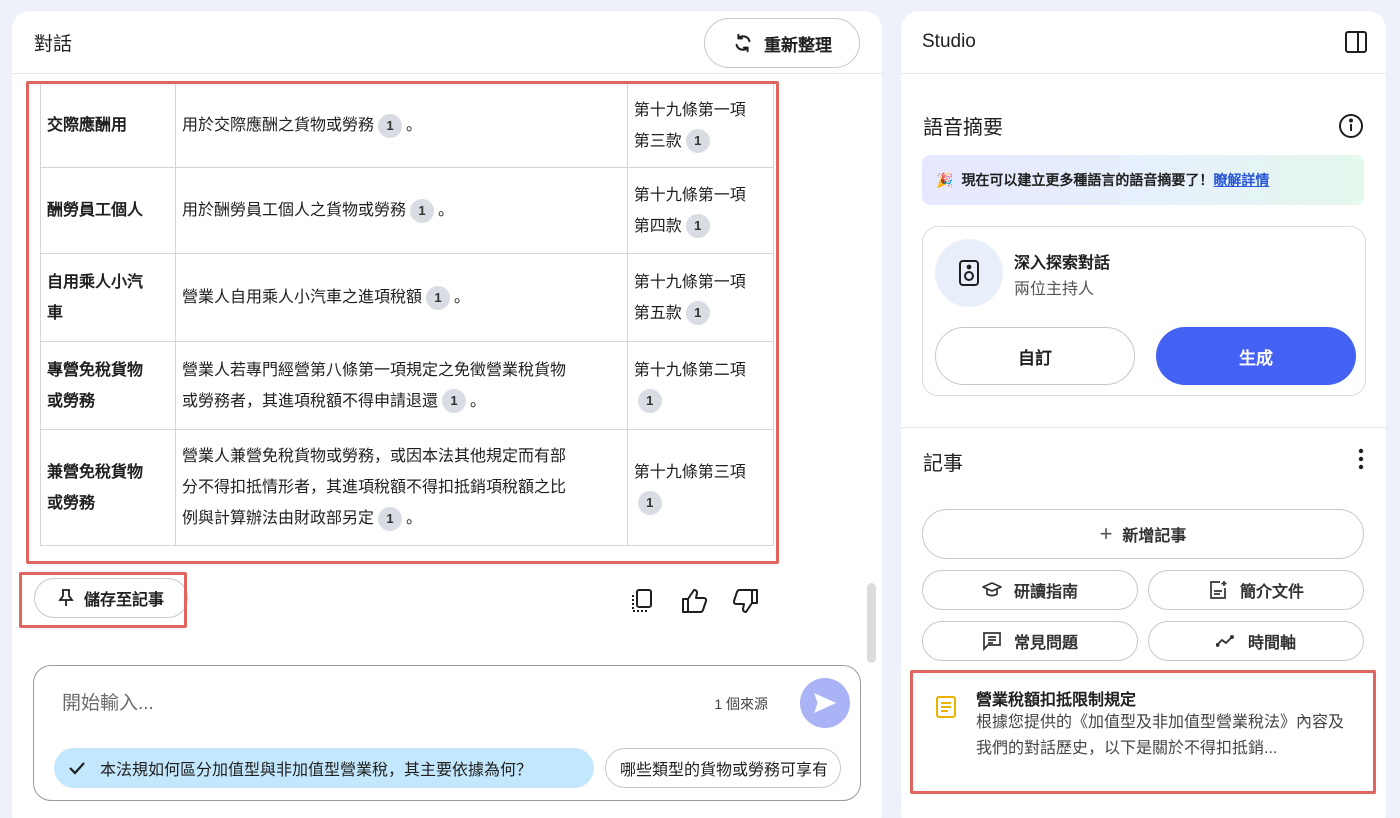 Image resolution: width=1400 pixels, height=818 pixels. Describe the element at coordinates (87, 125) in the screenshot. I see `row-label: 交際應酬用` at that location.